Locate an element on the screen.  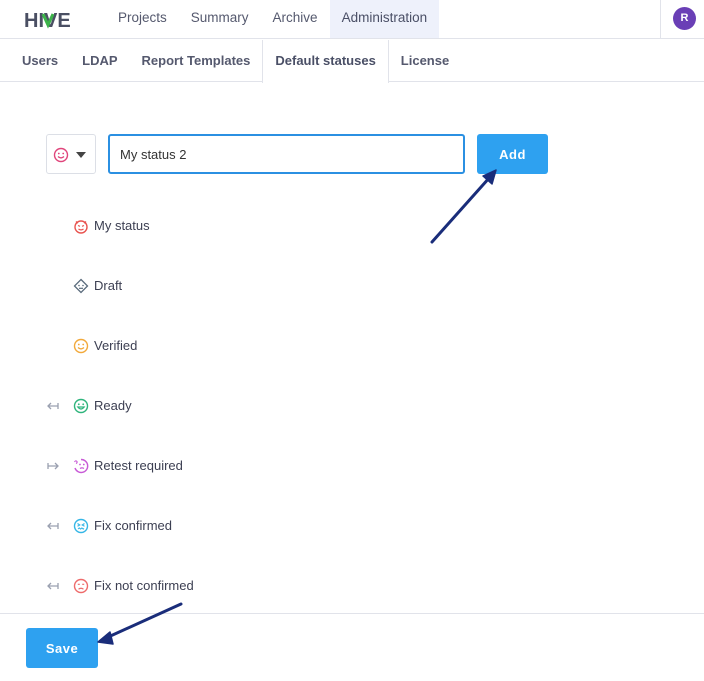
annotation-arrow-to-add is located at coordinates (463, 206).